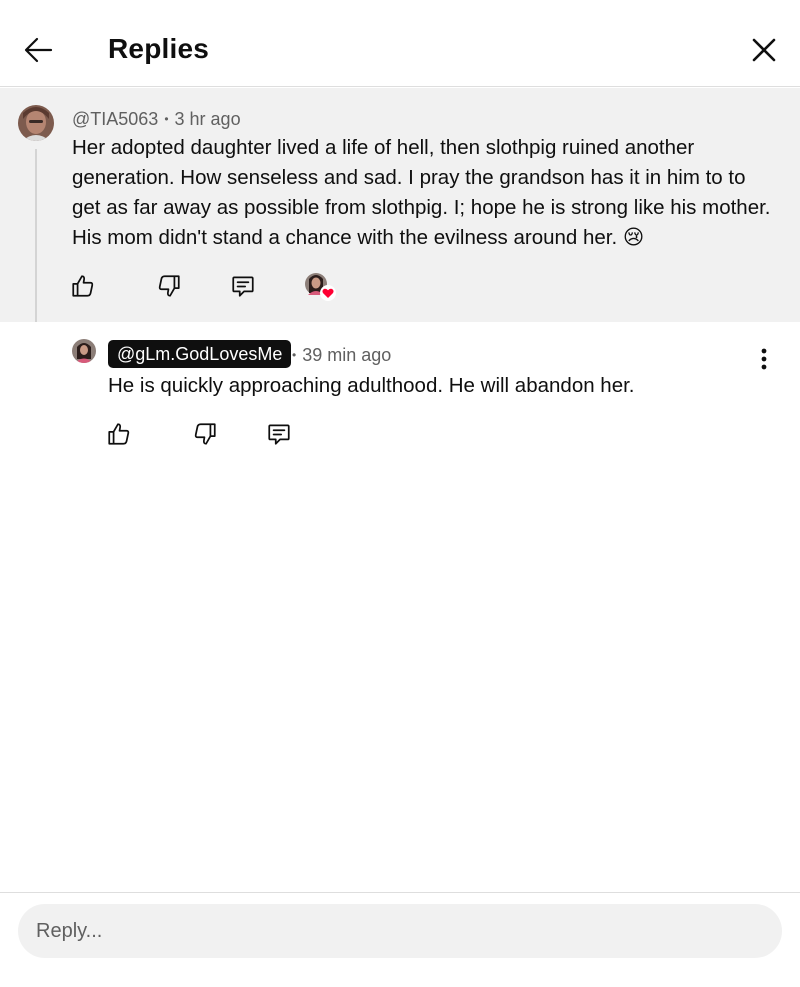  What do you see at coordinates (36, 123) in the screenshot?
I see `avatar` at bounding box center [36, 123].